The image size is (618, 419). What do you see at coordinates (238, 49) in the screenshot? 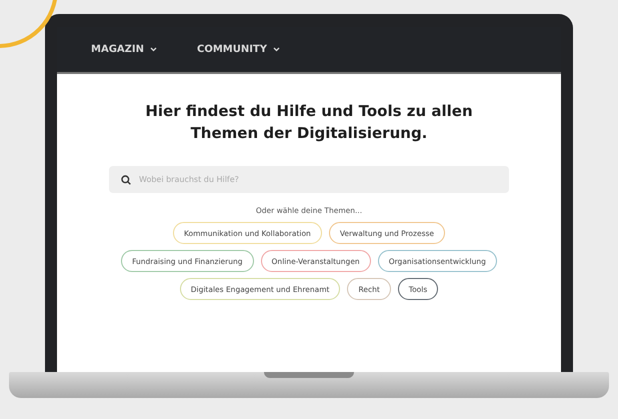
I see `nav-menu-item: COMMUNITY` at bounding box center [238, 49].